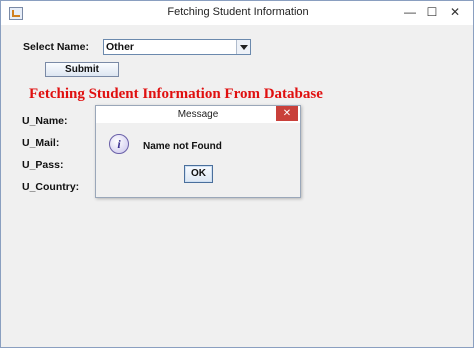 The height and width of the screenshot is (348, 474). I want to click on dialog-title-bar: Message ✕, so click(198, 114).